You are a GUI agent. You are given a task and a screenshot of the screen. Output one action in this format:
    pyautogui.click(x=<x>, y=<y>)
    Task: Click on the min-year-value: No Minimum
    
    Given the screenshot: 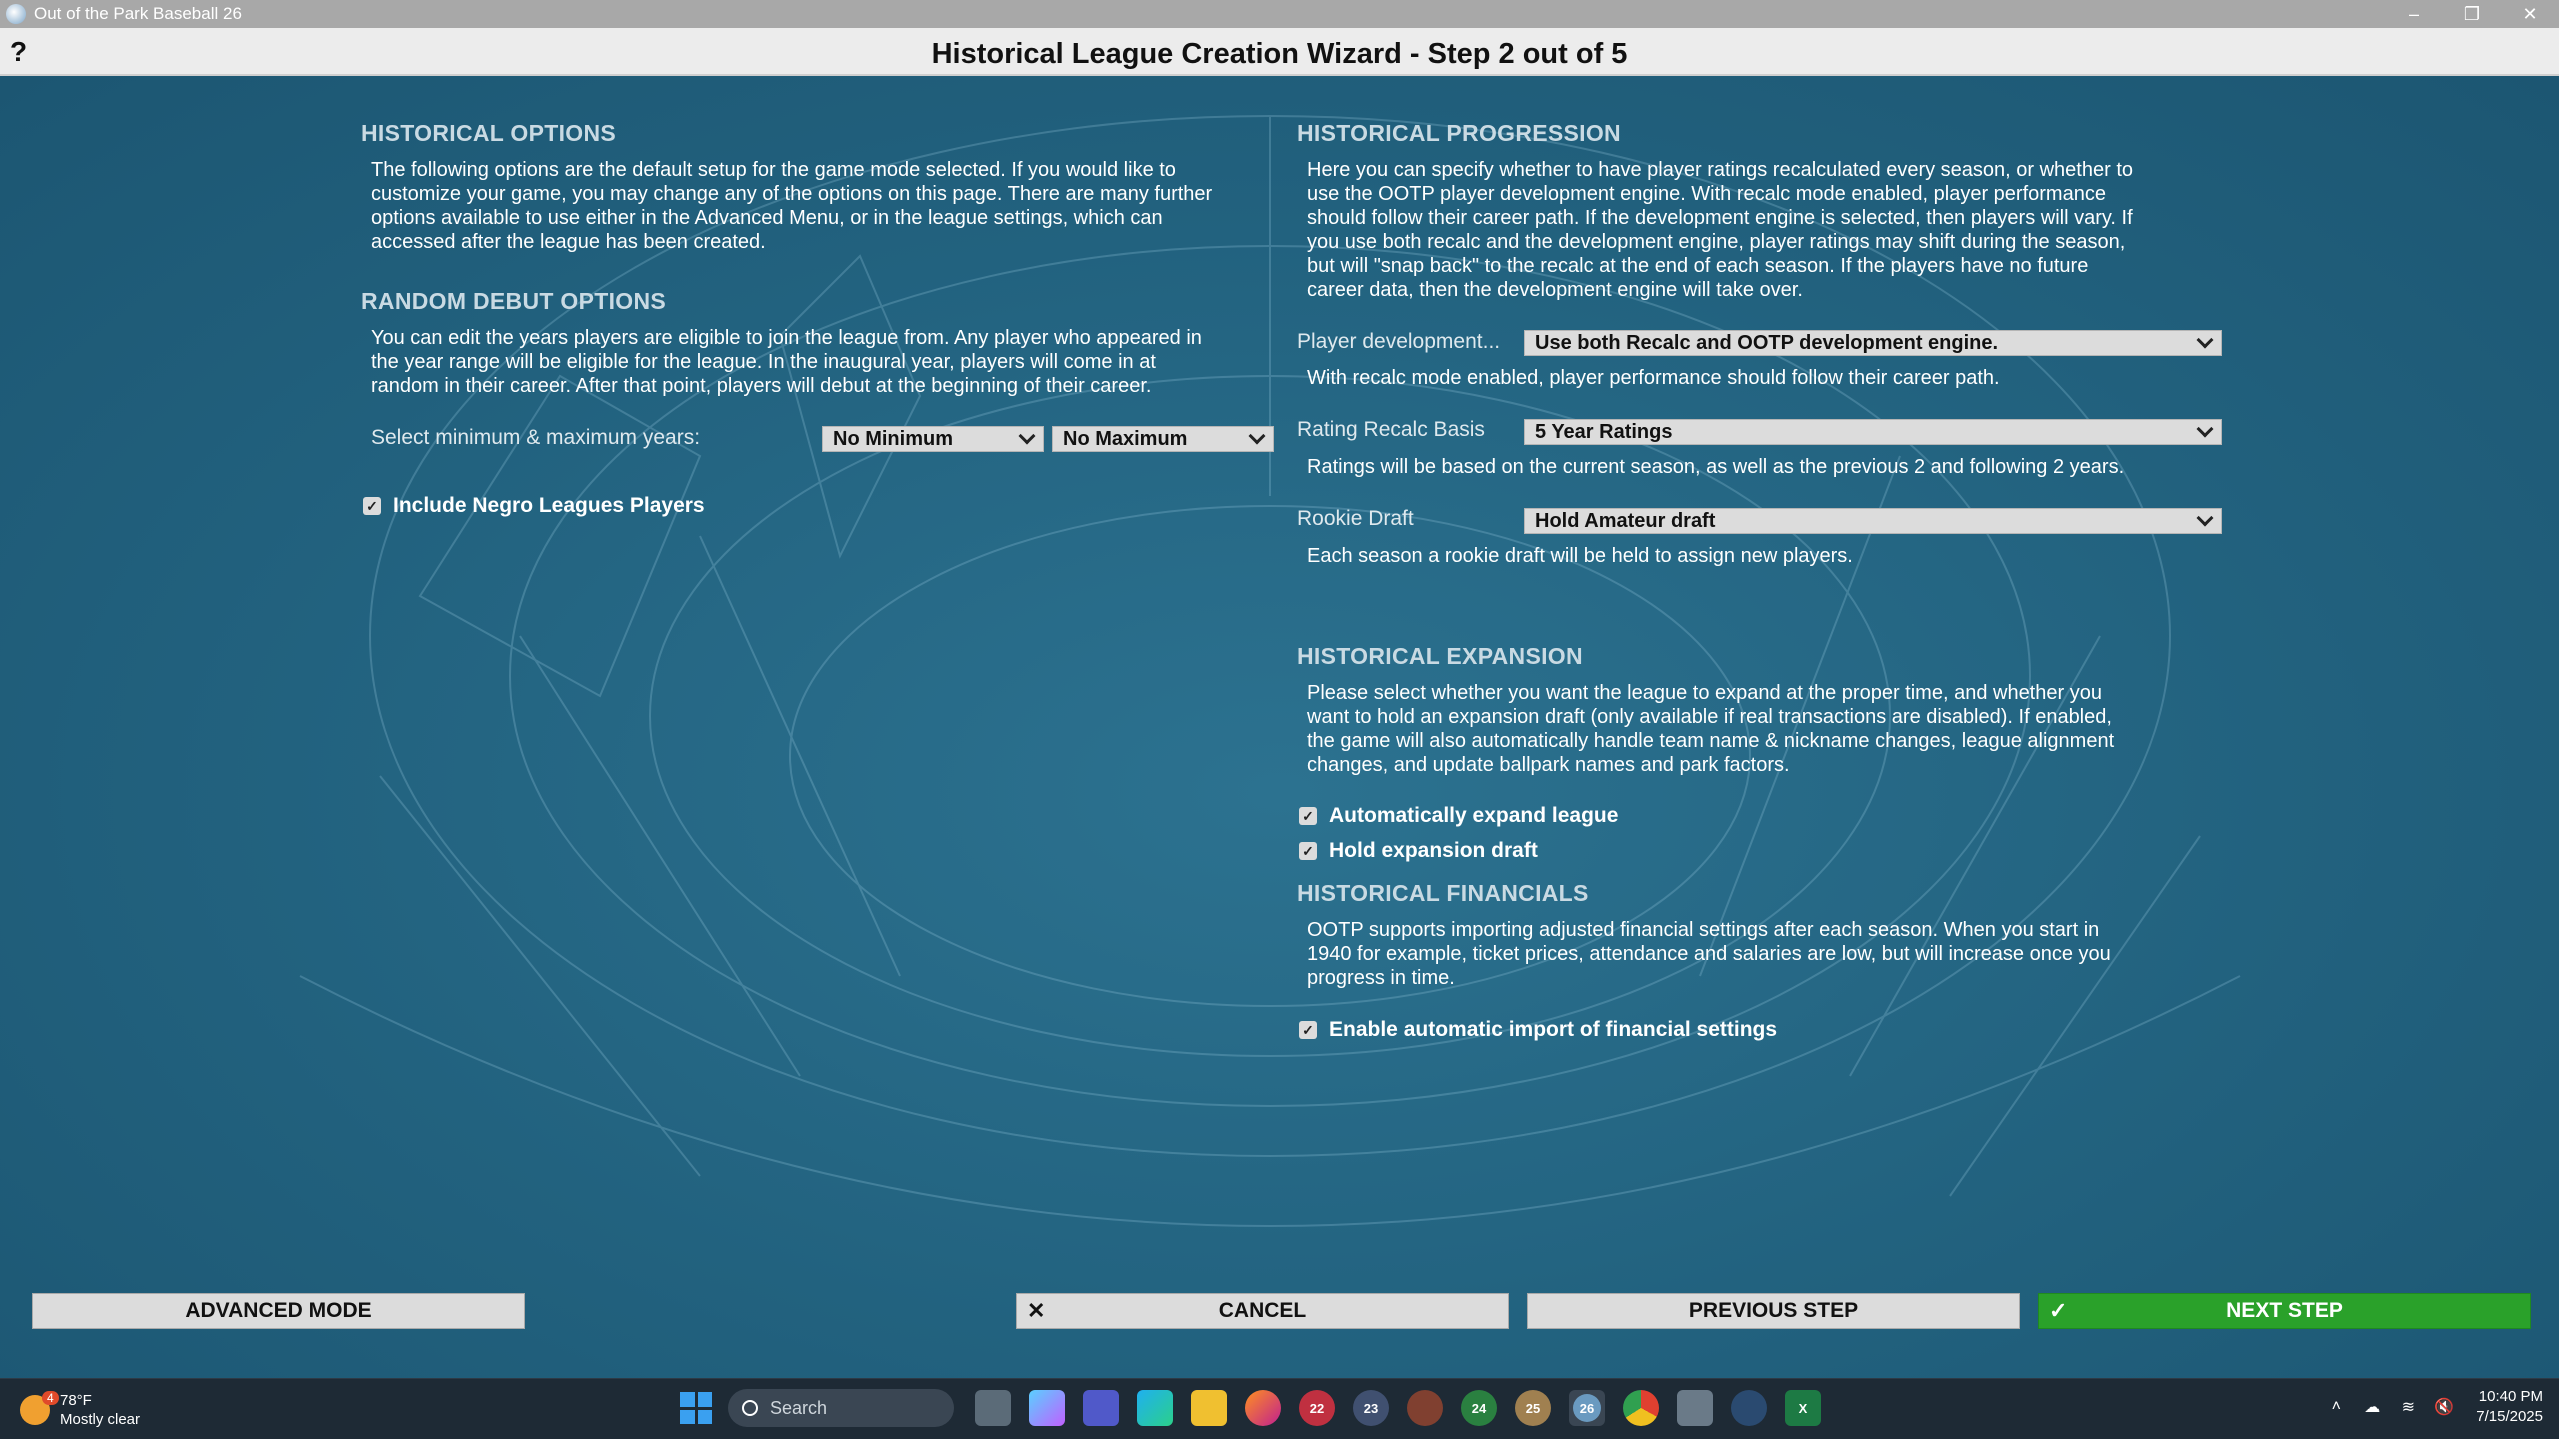 What is the action you would take?
    pyautogui.click(x=893, y=438)
    